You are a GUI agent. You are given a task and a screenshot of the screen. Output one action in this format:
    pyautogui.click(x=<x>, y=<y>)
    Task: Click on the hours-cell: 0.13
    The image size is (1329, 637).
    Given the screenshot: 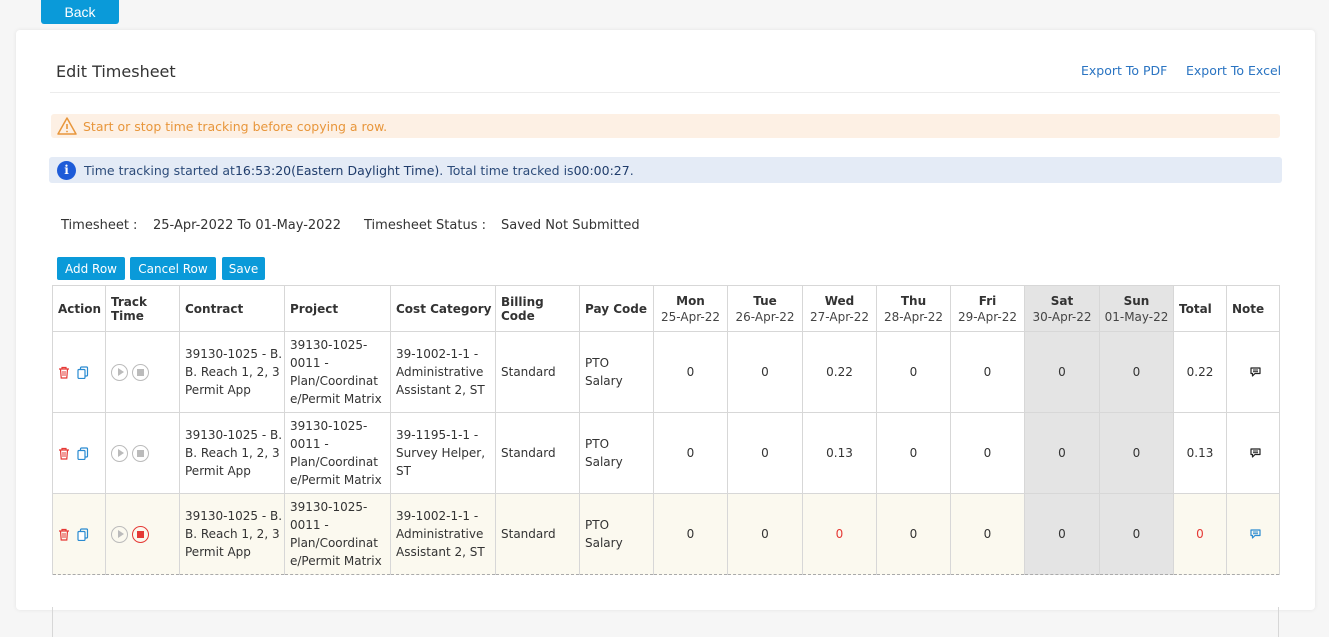 What is the action you would take?
    pyautogui.click(x=839, y=453)
    